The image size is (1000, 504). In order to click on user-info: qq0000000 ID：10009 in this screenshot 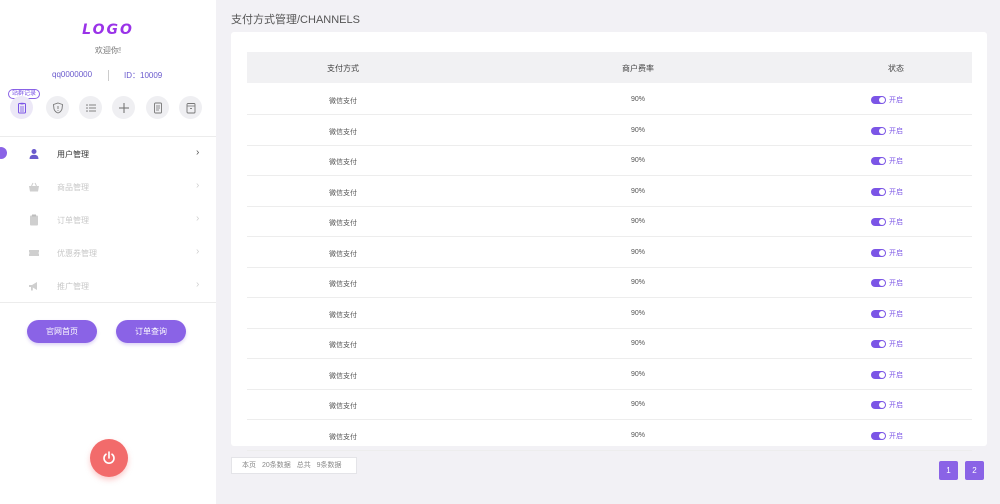, I will do `click(108, 76)`.